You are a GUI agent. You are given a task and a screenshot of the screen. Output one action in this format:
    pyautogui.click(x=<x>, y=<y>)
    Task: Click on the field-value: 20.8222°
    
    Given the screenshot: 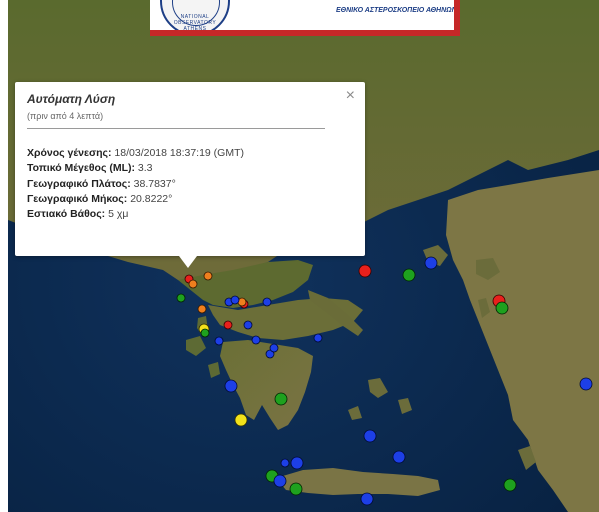 What is the action you would take?
    pyautogui.click(x=151, y=198)
    